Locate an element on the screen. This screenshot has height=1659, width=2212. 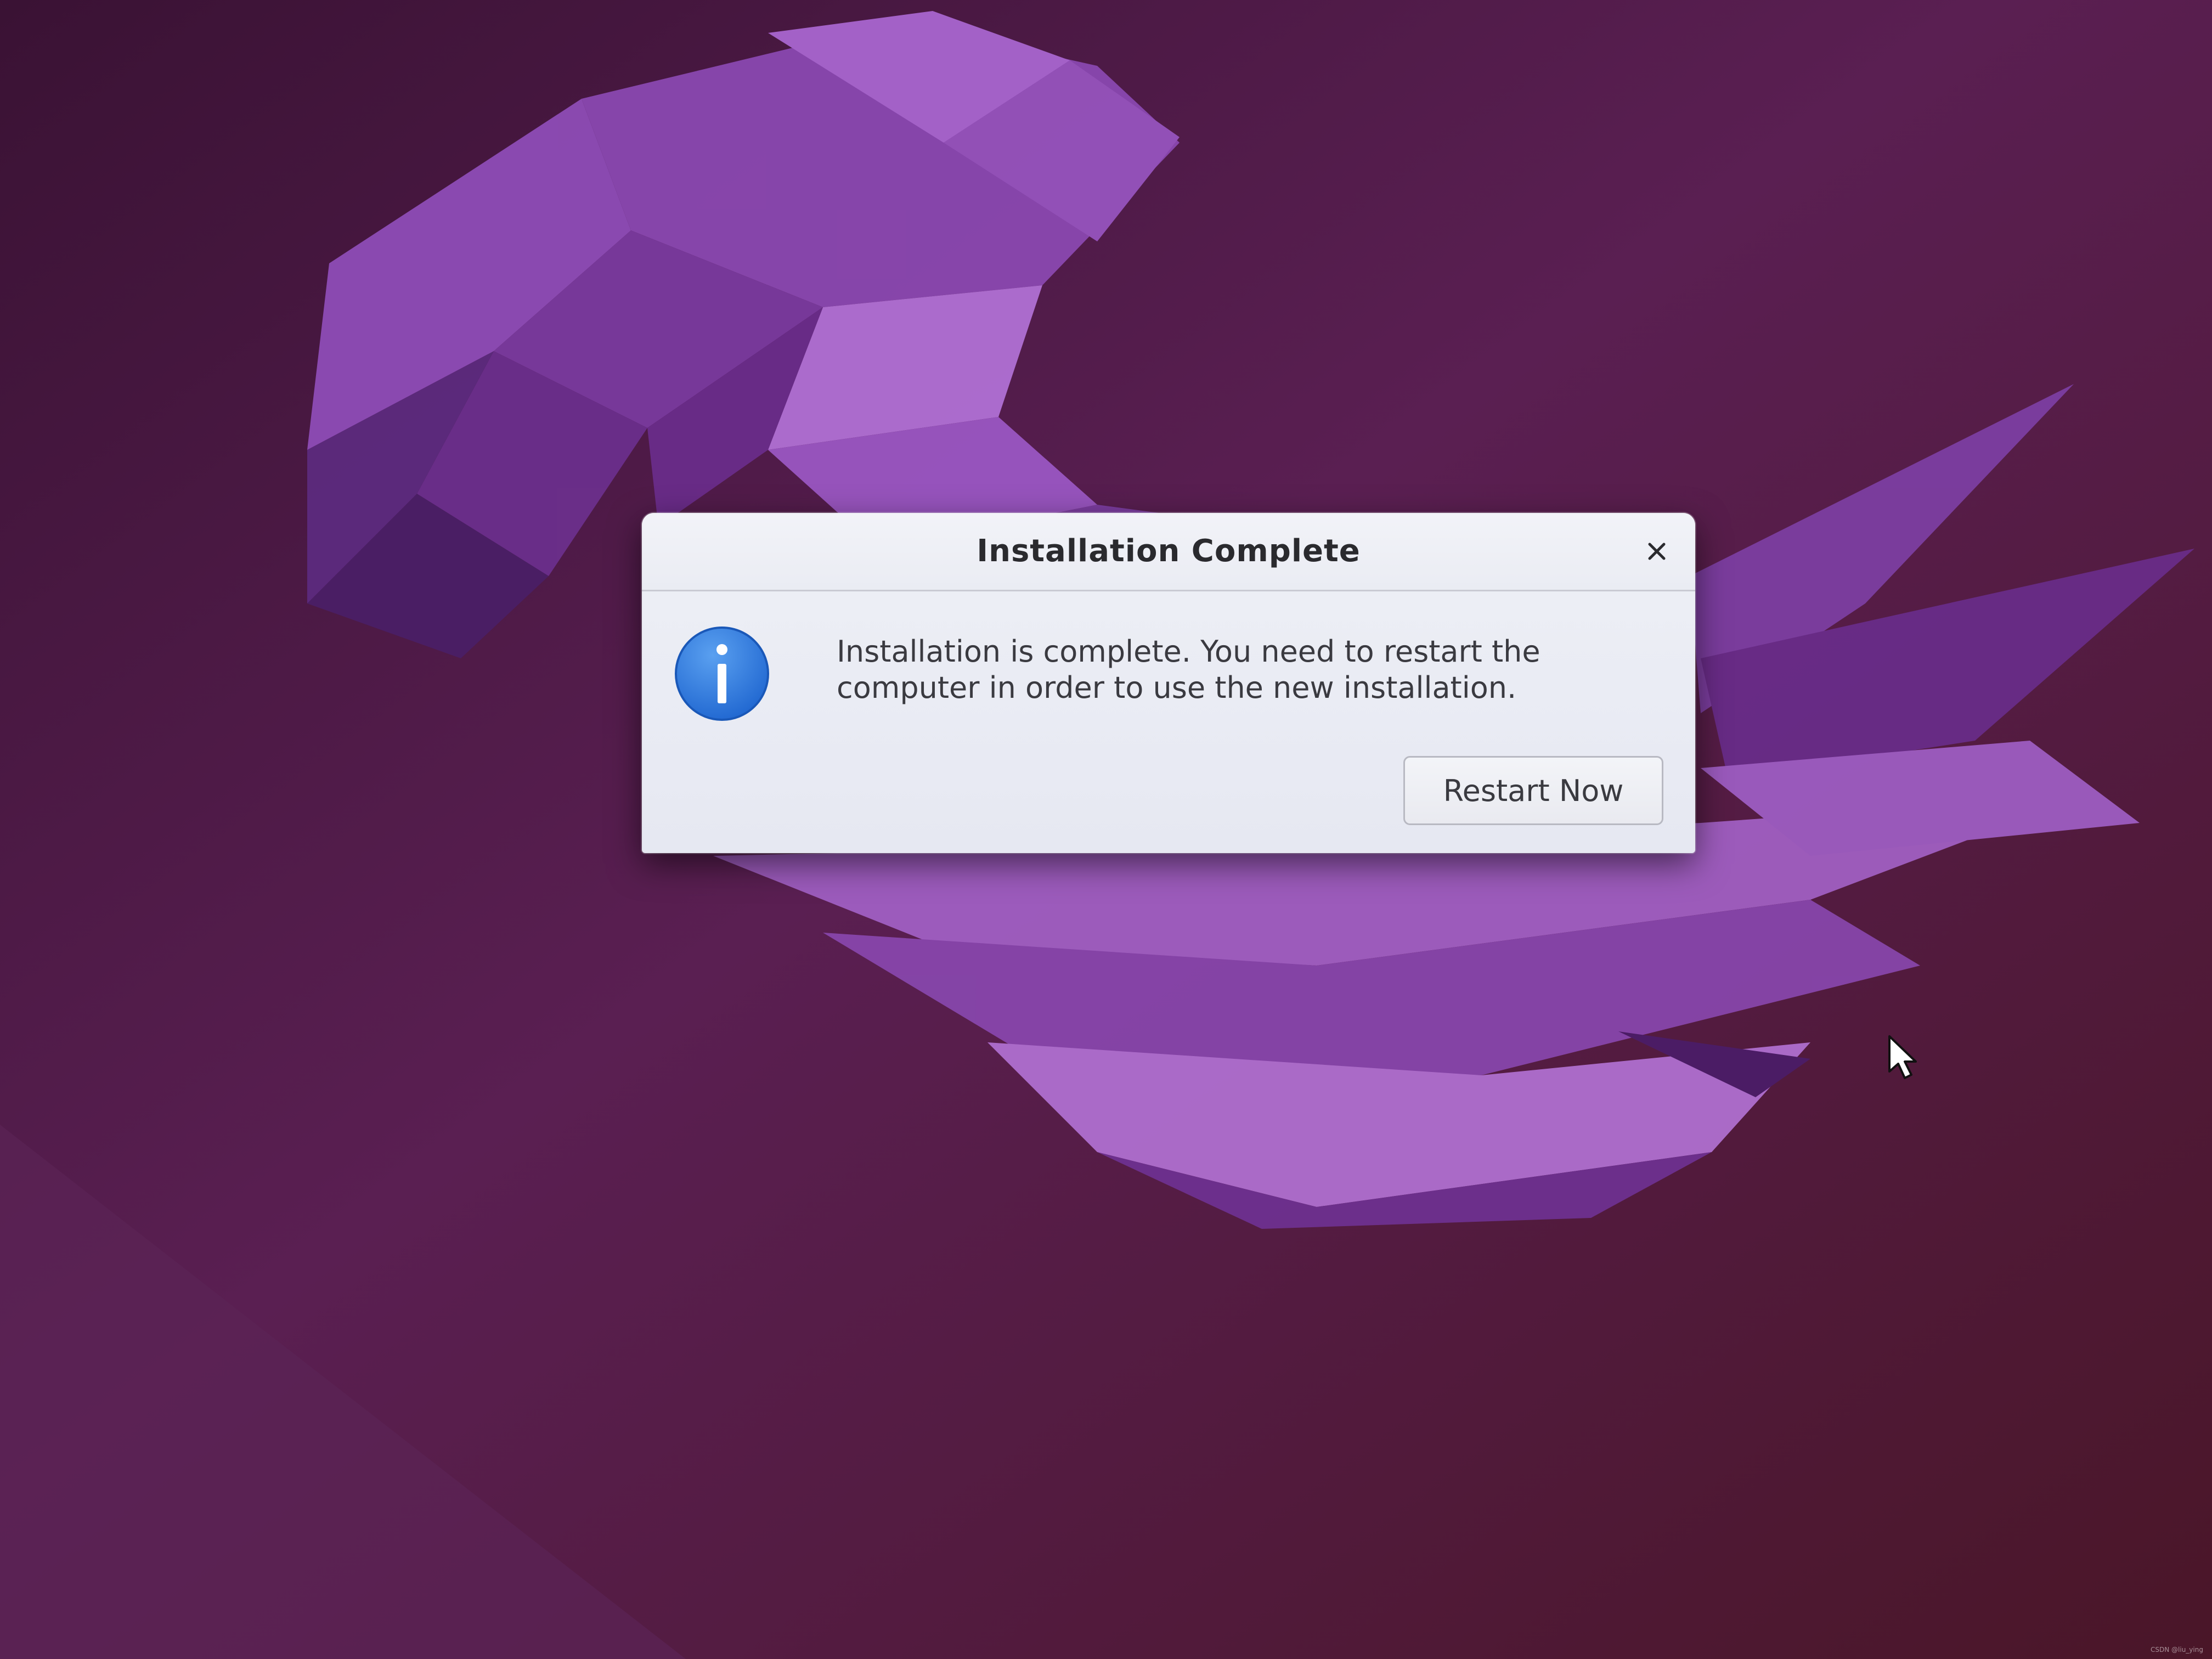
info-icon is located at coordinates (722, 674).